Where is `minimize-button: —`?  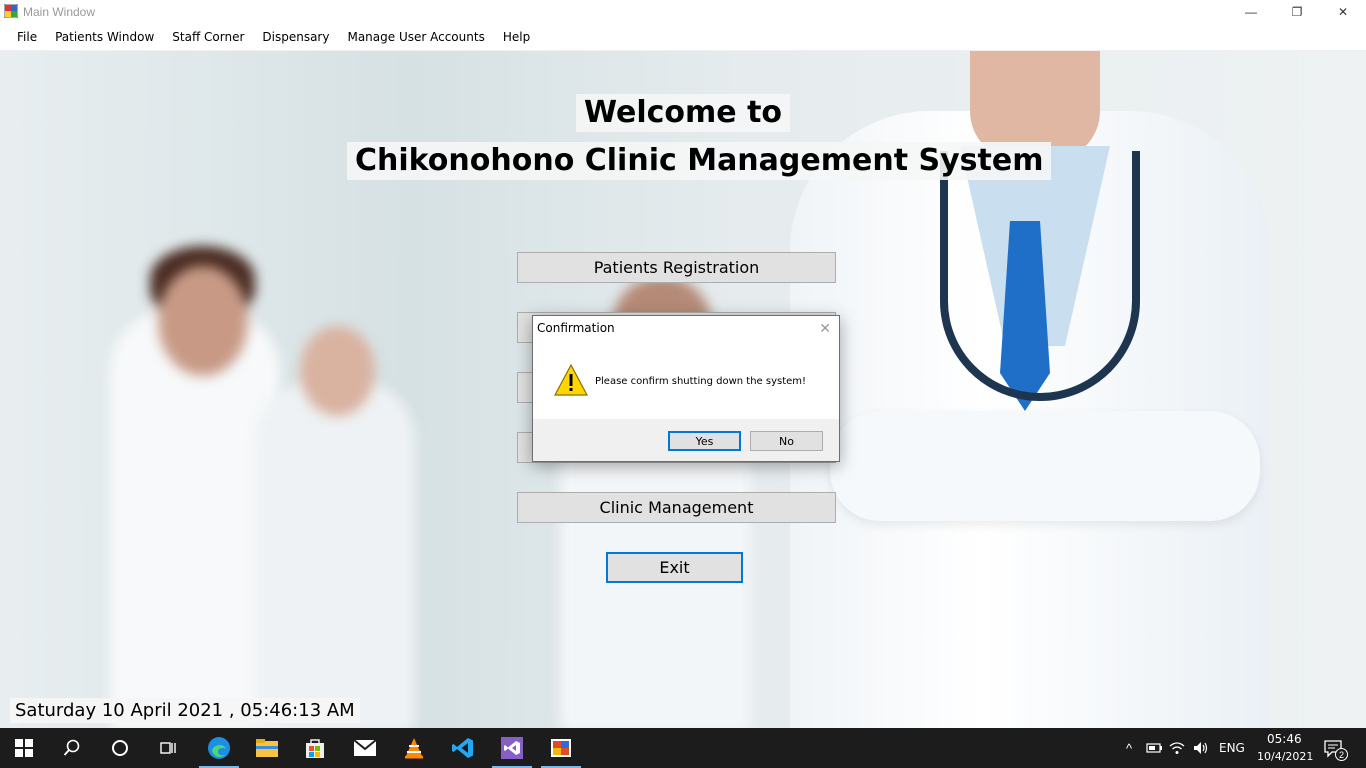 minimize-button: — is located at coordinates (1251, 12).